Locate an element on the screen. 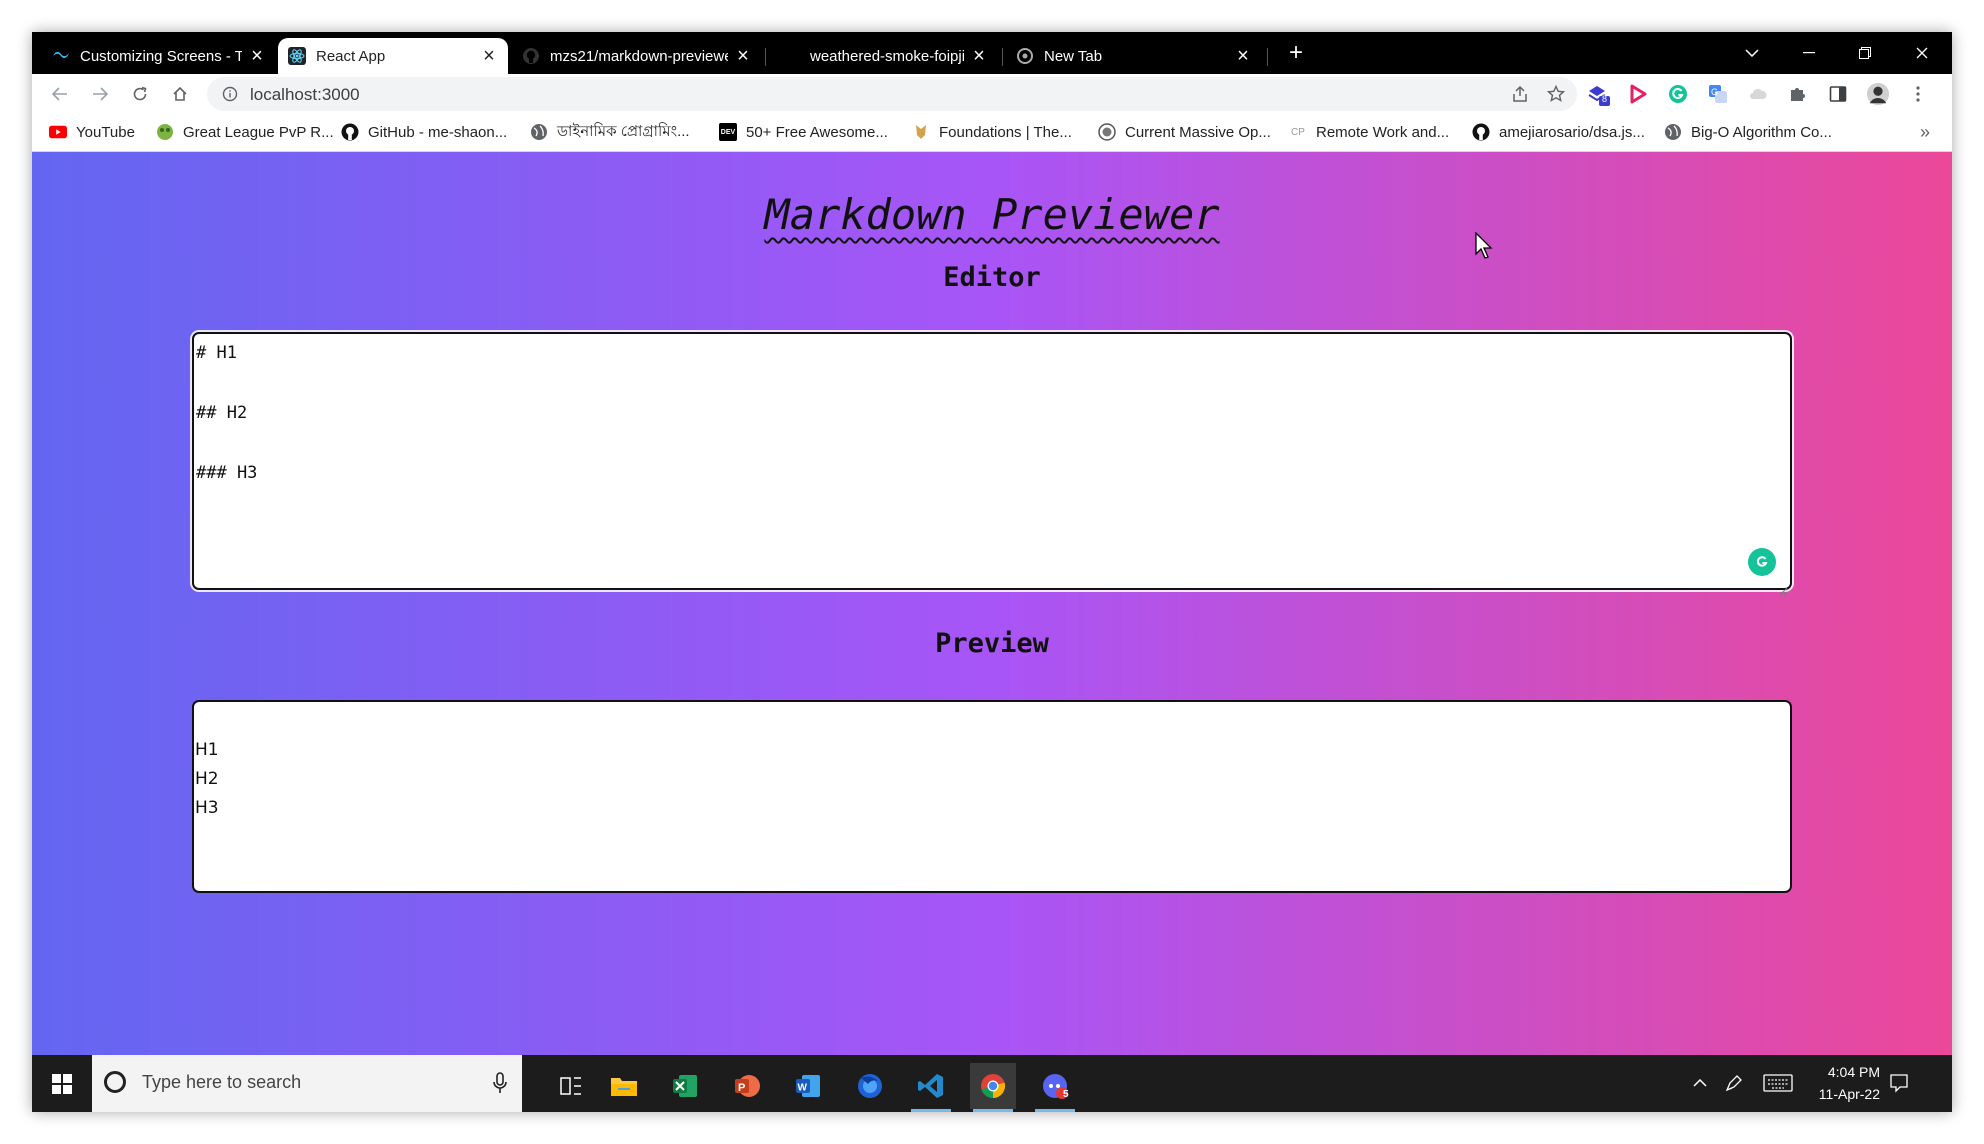 The width and height of the screenshot is (1984, 1144). restore-button is located at coordinates (1865, 53).